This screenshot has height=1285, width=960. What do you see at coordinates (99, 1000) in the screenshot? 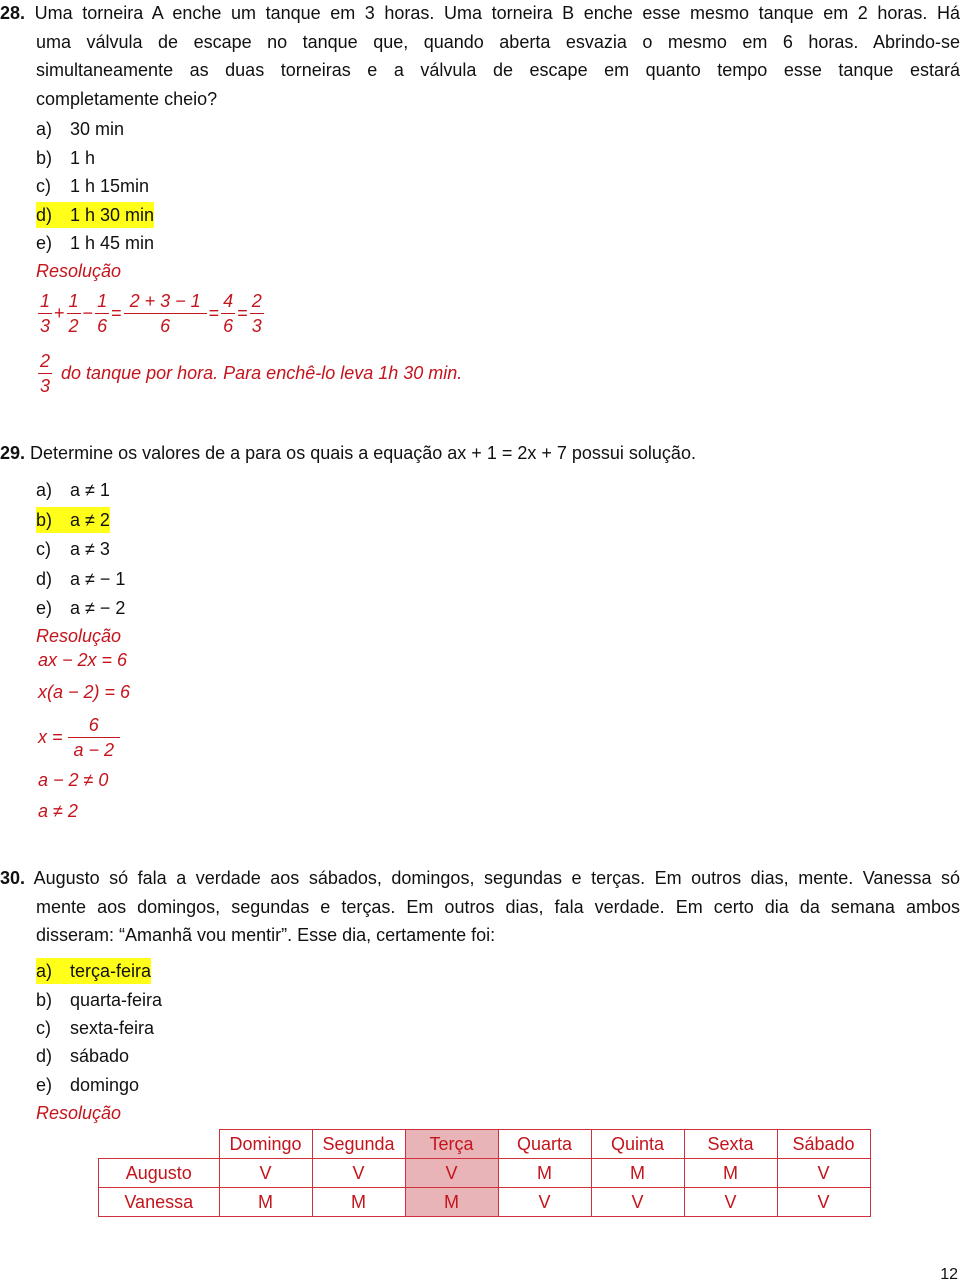
I see `q30-option-b: b) quarta-feira` at bounding box center [99, 1000].